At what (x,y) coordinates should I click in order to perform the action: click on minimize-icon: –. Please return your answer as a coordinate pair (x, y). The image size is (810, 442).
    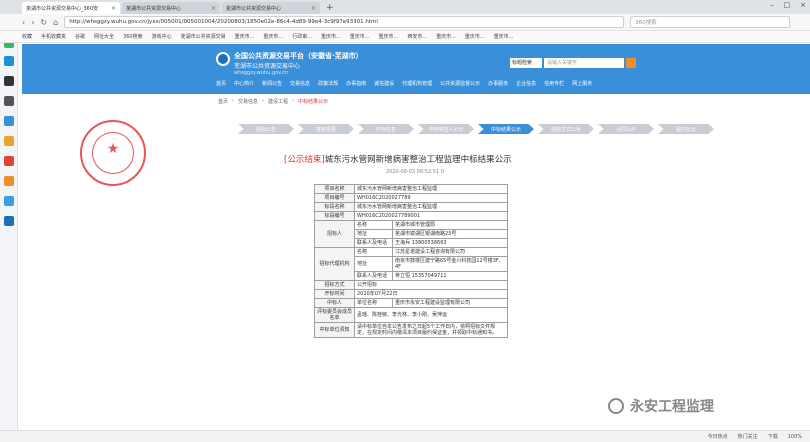
    Looking at the image, I should click on (772, 5).